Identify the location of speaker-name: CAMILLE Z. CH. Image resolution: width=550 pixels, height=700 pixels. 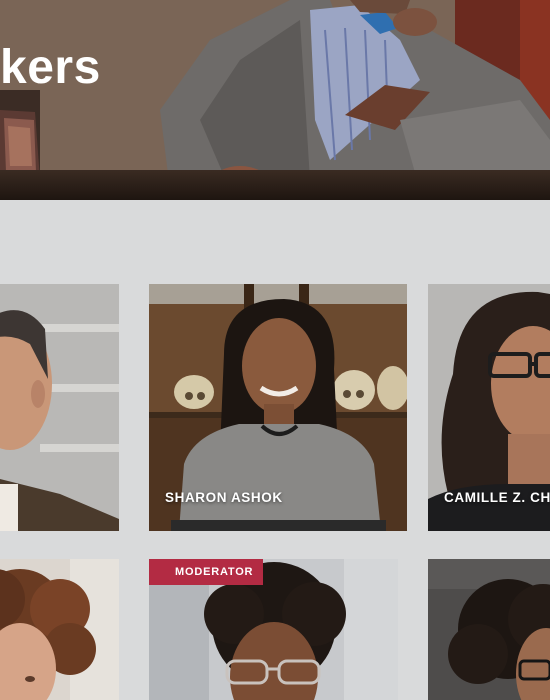
(497, 497).